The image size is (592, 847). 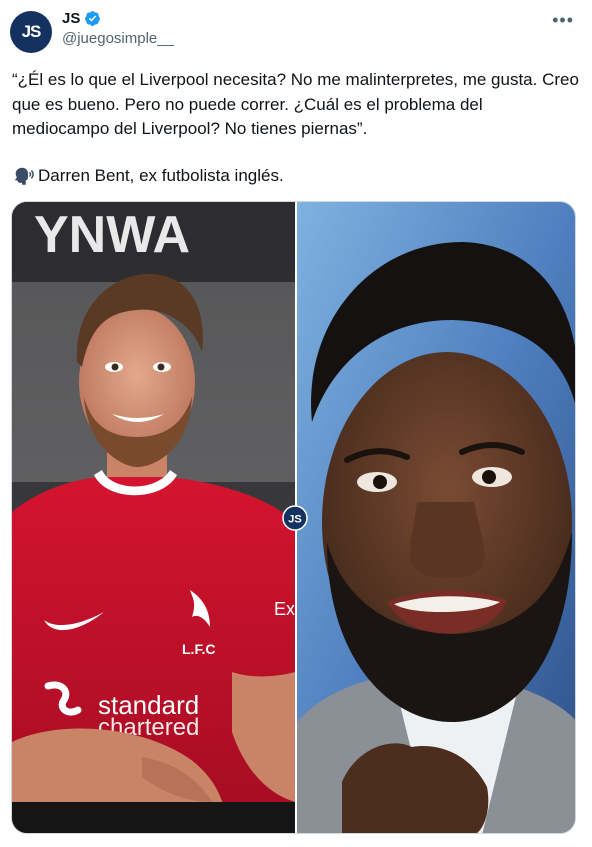 What do you see at coordinates (118, 18) in the screenshot?
I see `name-row: JS` at bounding box center [118, 18].